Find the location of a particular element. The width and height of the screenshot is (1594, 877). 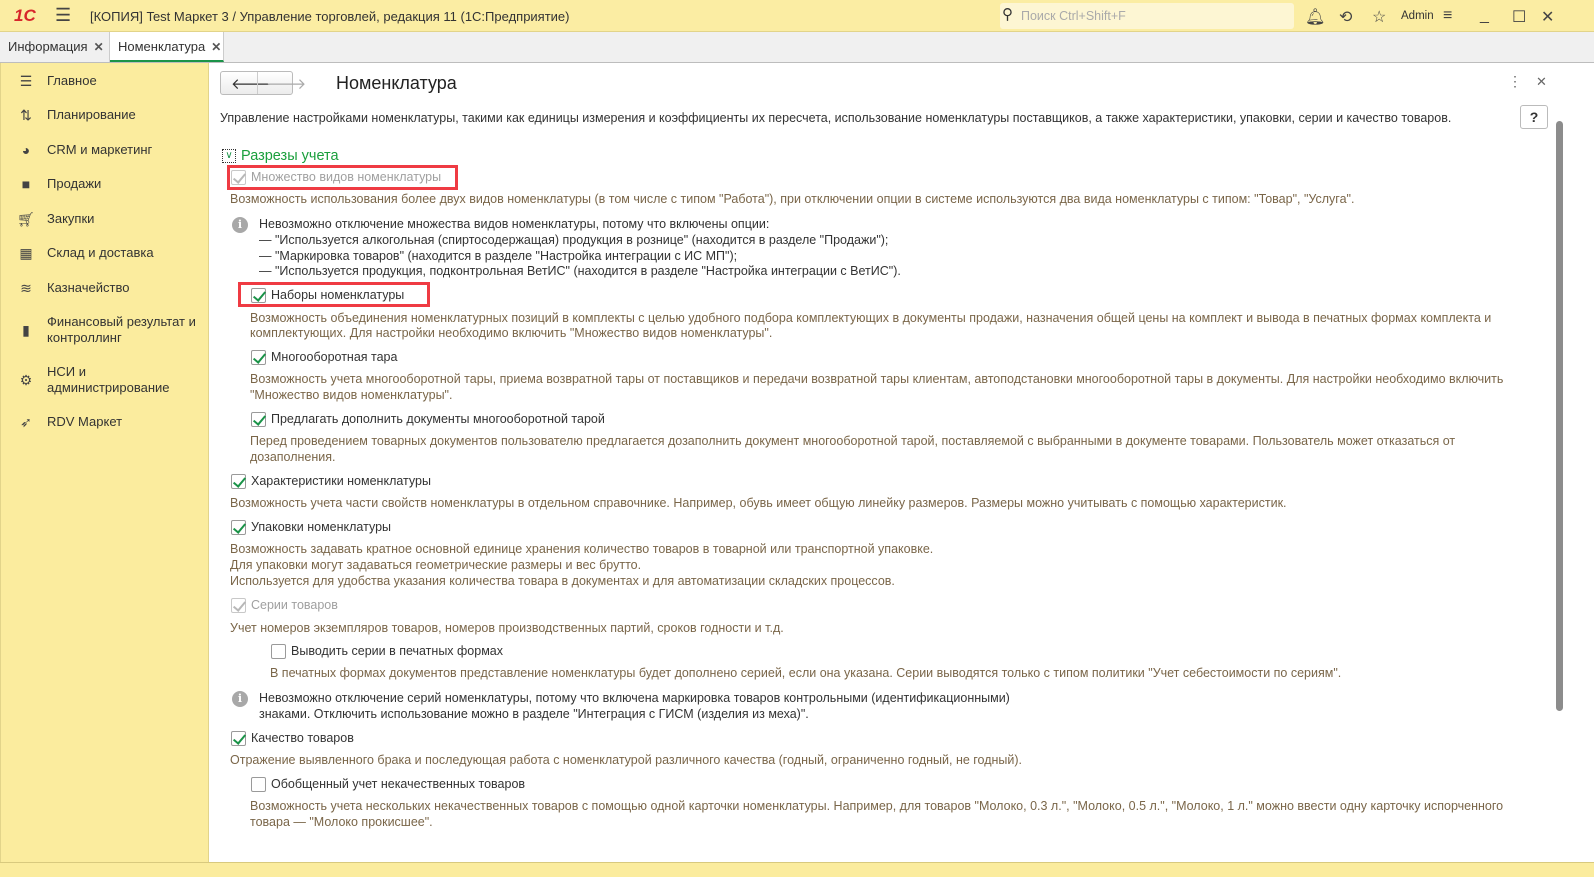

defects-label: Обобщенный учет некачественных товаров is located at coordinates (398, 784).